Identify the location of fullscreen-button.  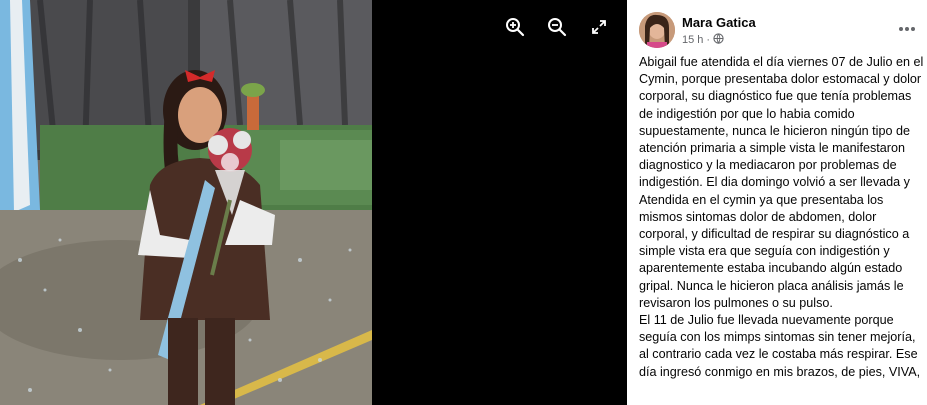
(599, 29).